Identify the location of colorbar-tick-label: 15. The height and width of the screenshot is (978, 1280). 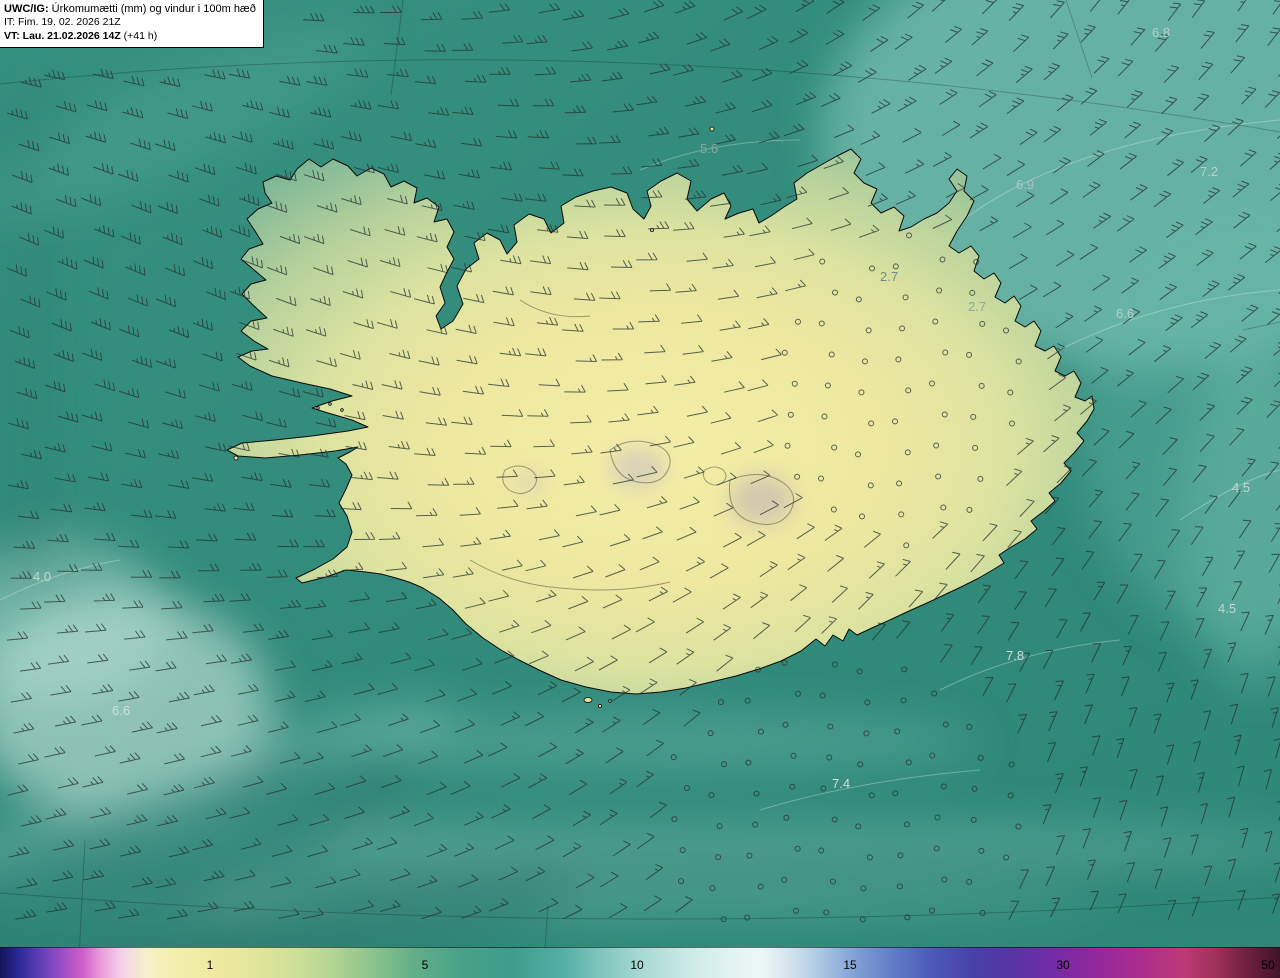
(850, 964).